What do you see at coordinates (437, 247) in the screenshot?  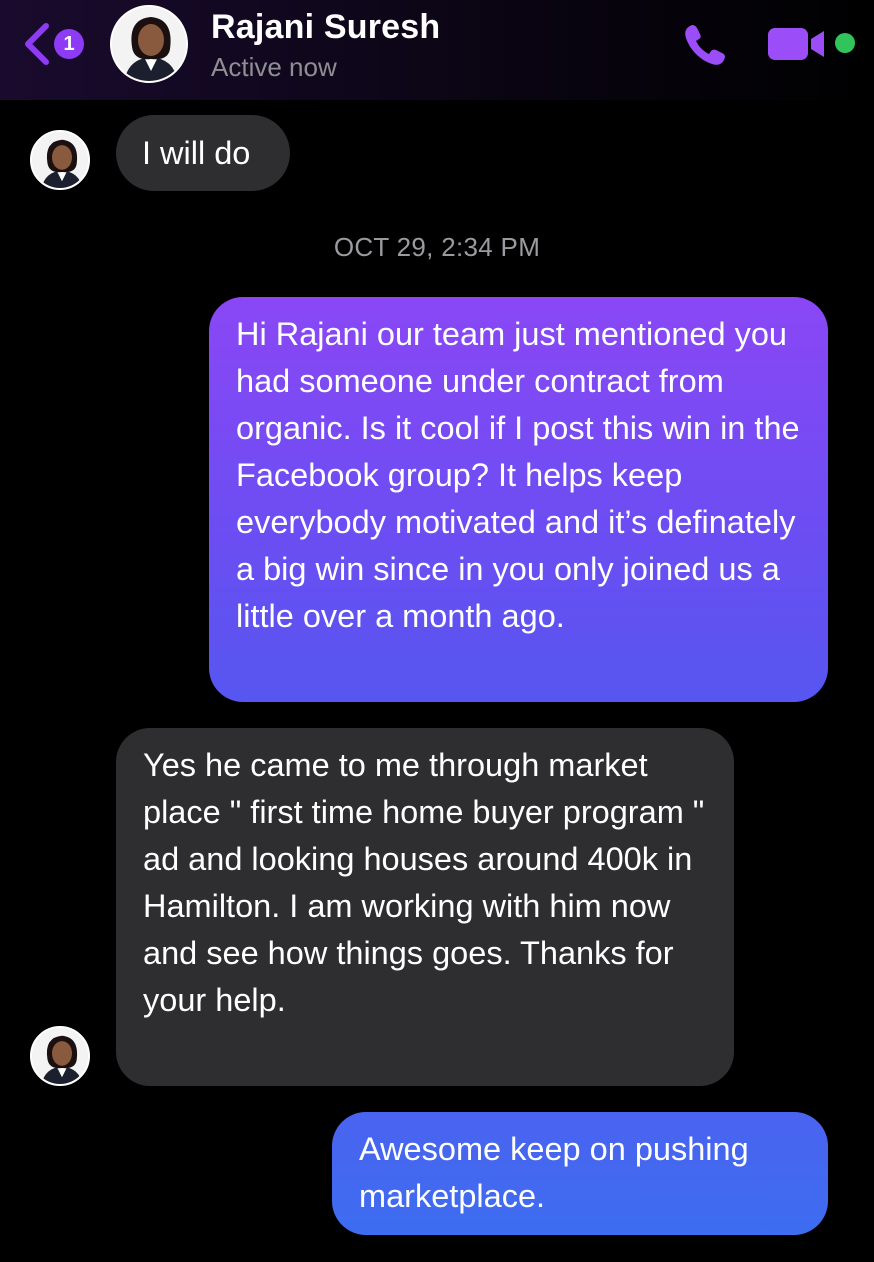 I see `message-timestamp: OCT 29, 2:34 PM` at bounding box center [437, 247].